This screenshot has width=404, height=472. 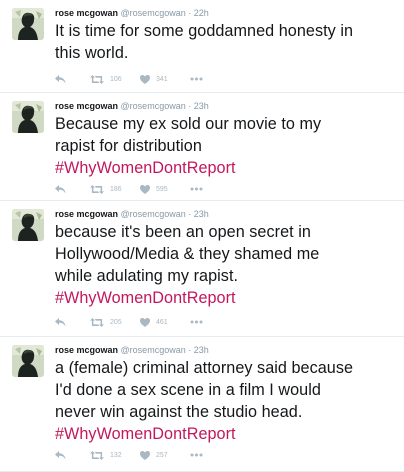 What do you see at coordinates (183, 232) in the screenshot?
I see `tweet-text-line: because it's been an open secret in` at bounding box center [183, 232].